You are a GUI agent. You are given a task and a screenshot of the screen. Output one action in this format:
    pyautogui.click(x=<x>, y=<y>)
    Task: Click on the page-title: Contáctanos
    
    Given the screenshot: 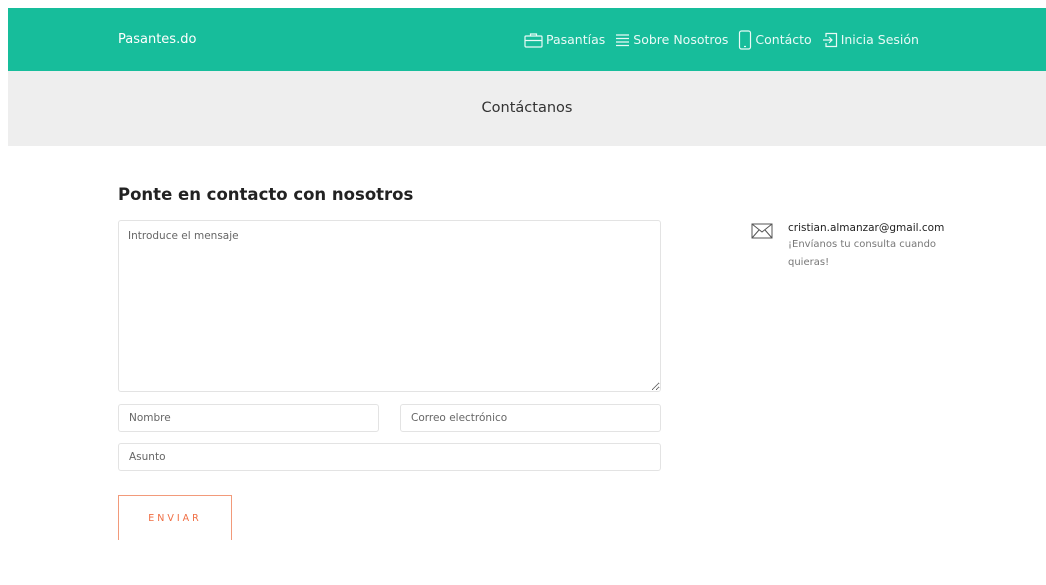 What is the action you would take?
    pyautogui.click(x=527, y=108)
    